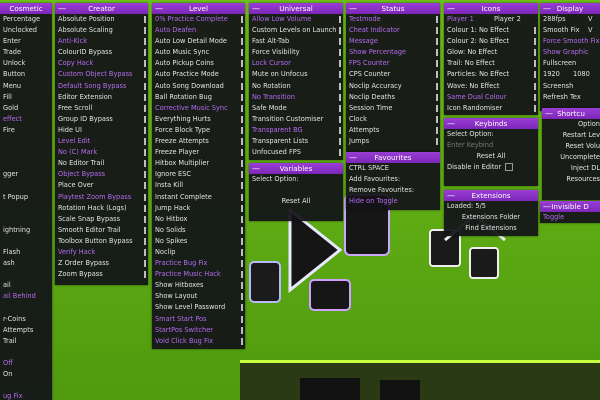 This screenshot has width=600, height=400. What do you see at coordinates (26, 395) in the screenshot?
I see `menu-item-ug-fix: ug Fix` at bounding box center [26, 395].